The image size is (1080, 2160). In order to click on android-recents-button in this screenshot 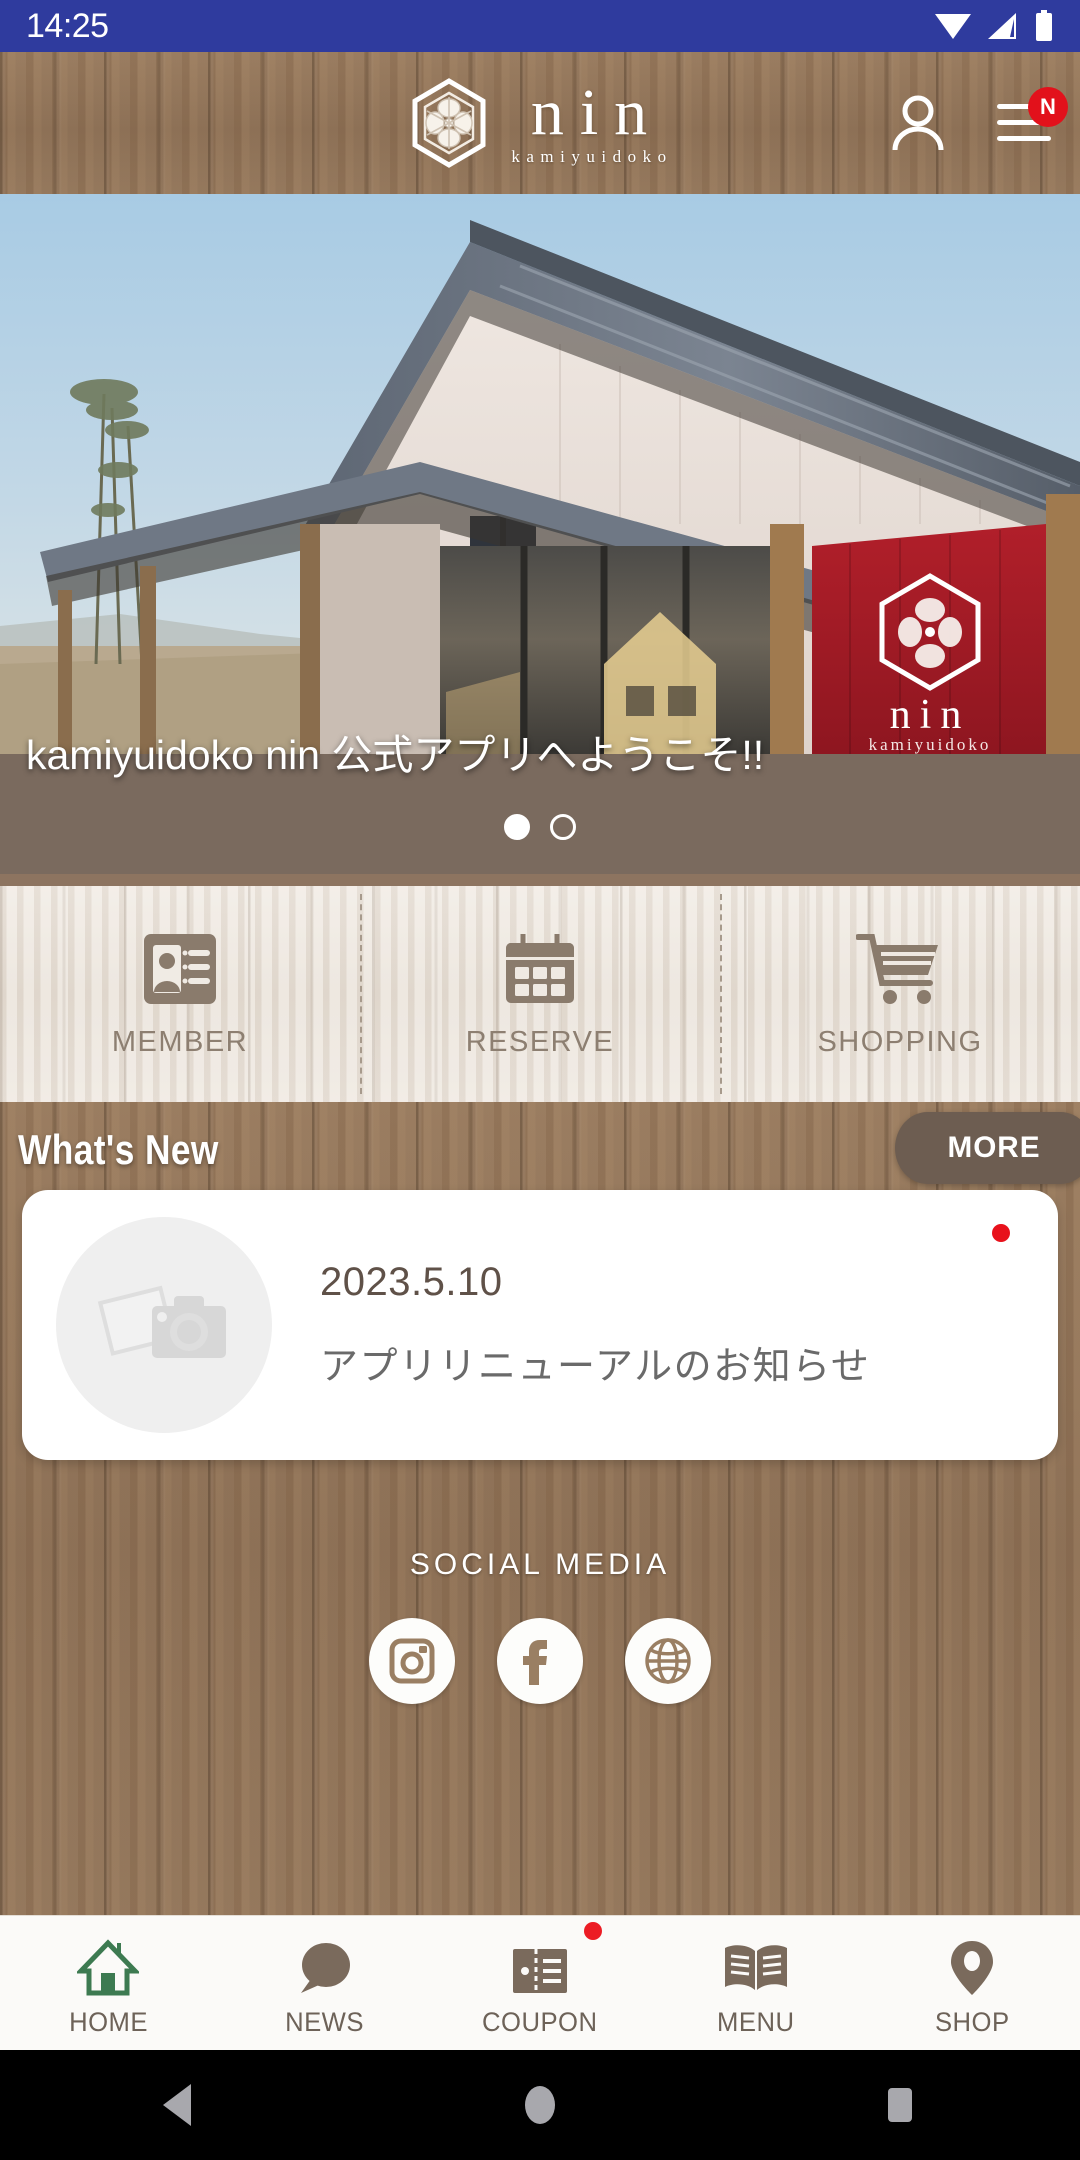, I will do `click(900, 2105)`.